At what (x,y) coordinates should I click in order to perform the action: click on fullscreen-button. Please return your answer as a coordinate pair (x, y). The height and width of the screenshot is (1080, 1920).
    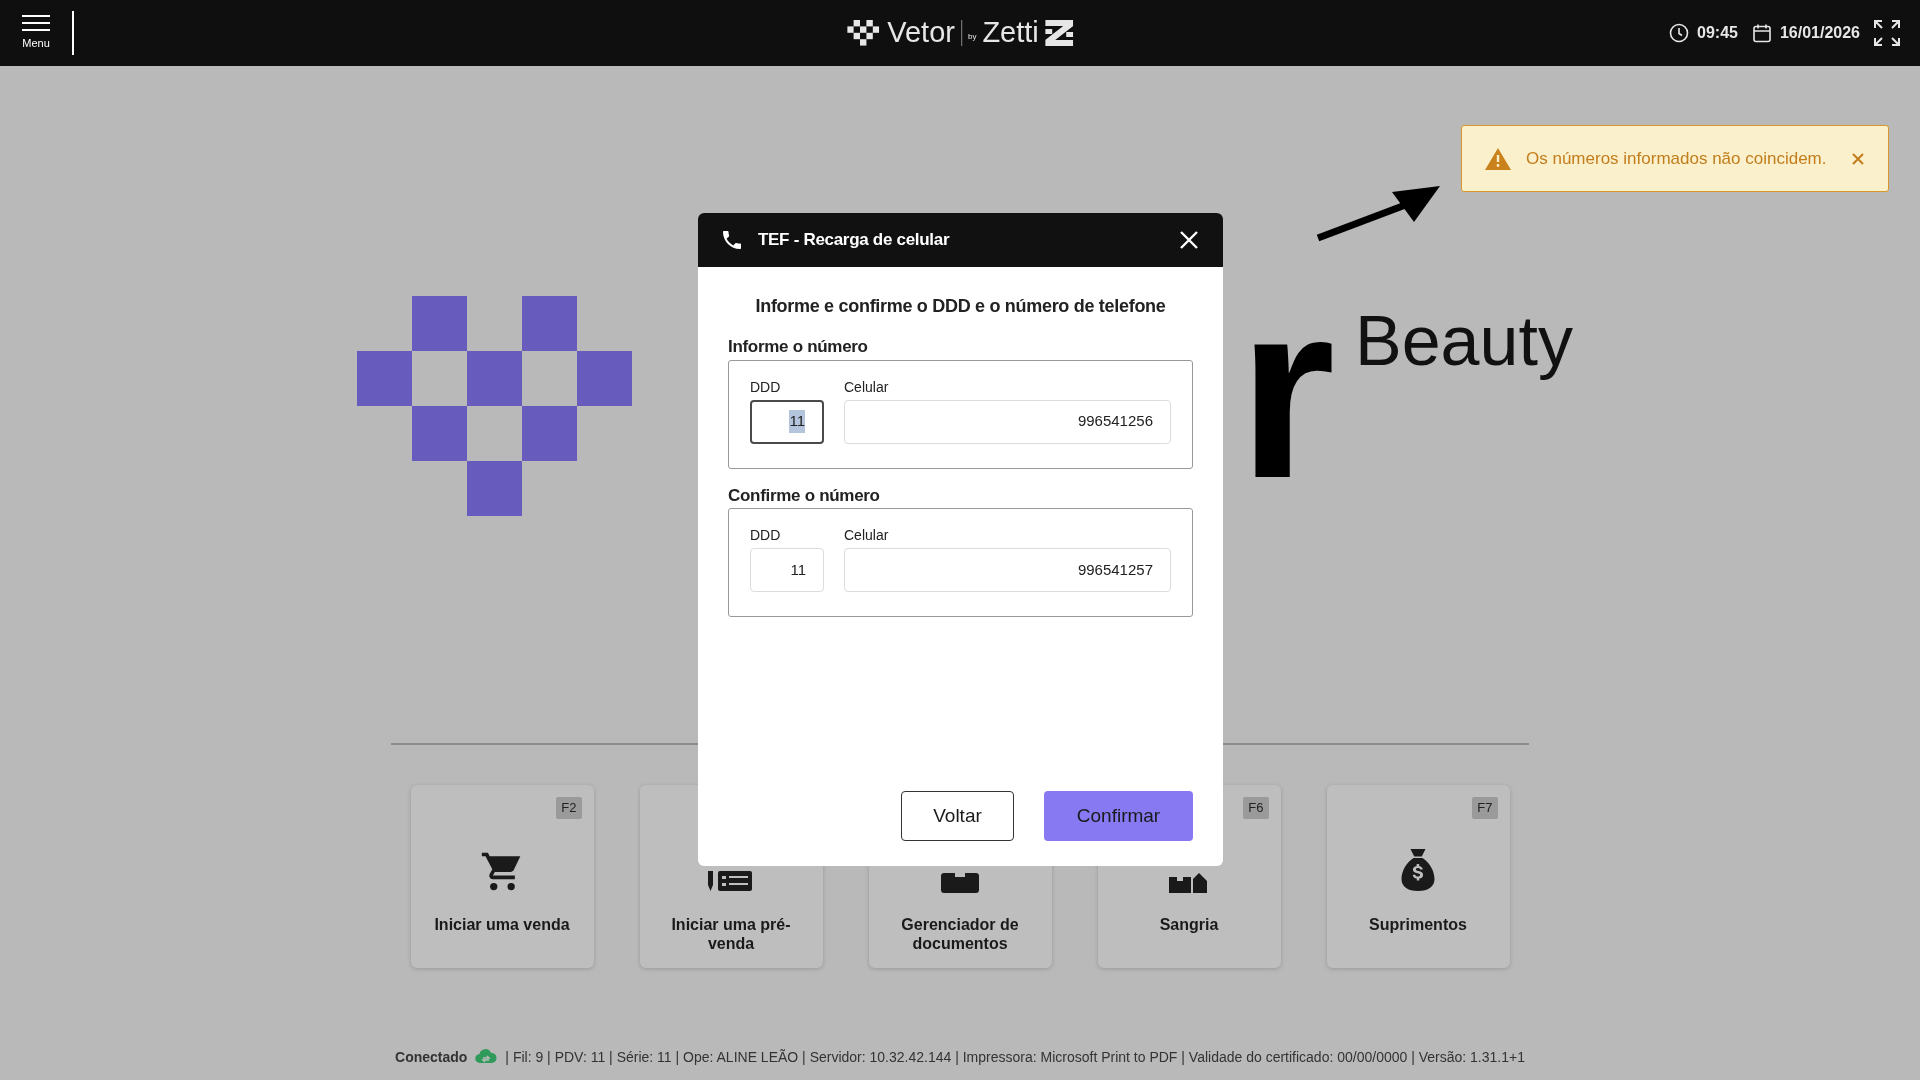
    Looking at the image, I should click on (1887, 33).